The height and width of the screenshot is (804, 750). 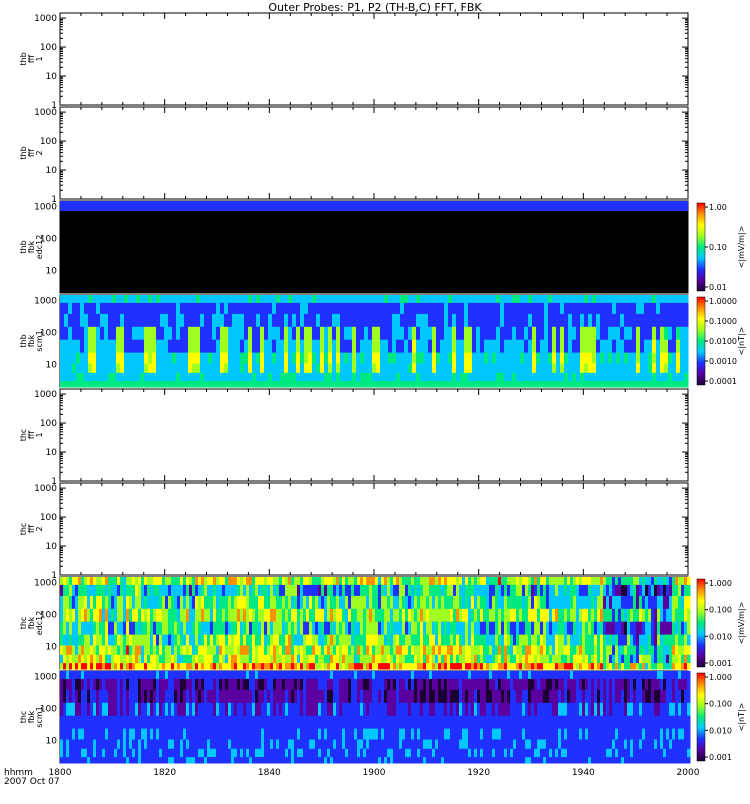 I want to click on y-tick-label: 10, so click(x=52, y=547).